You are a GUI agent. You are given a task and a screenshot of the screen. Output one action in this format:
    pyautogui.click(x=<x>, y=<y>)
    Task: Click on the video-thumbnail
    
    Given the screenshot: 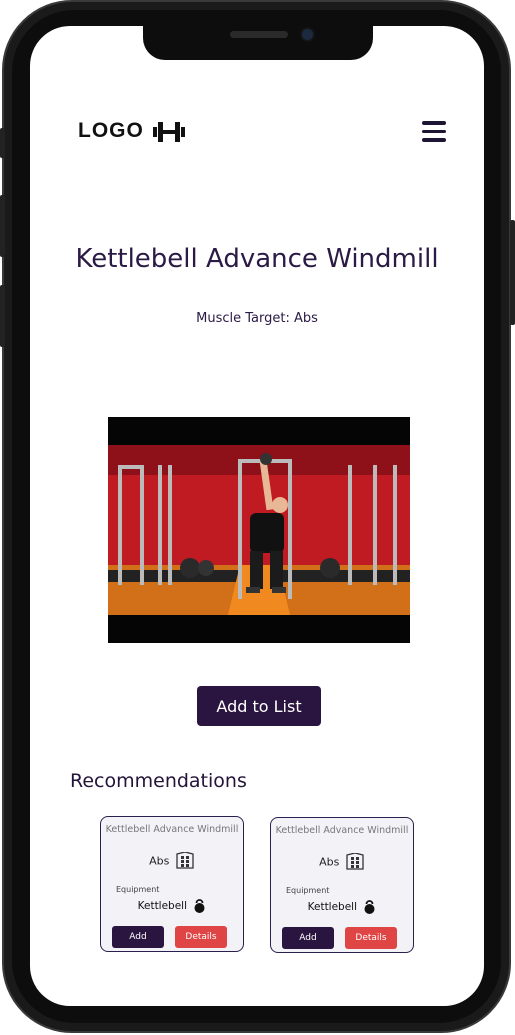 What is the action you would take?
    pyautogui.click(x=259, y=530)
    